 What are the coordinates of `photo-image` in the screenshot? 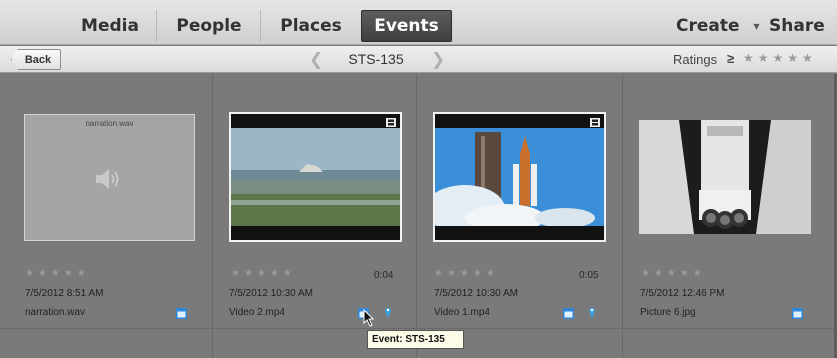 It's located at (725, 177).